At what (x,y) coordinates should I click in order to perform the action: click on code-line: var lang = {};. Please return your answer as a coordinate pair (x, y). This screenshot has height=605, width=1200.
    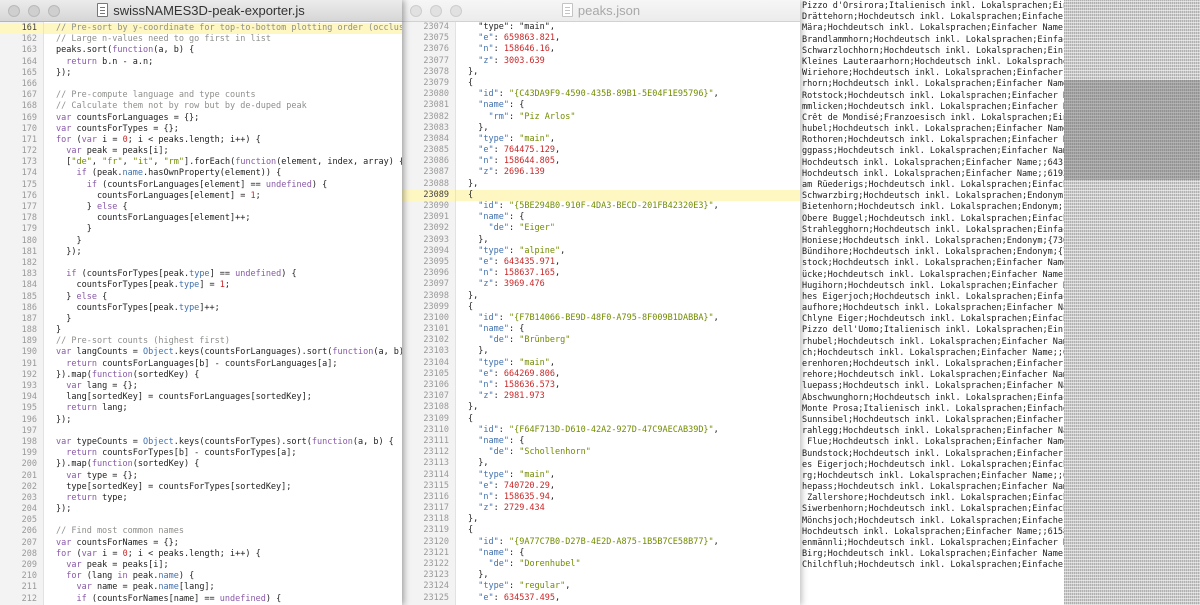
    Looking at the image, I should click on (223, 386).